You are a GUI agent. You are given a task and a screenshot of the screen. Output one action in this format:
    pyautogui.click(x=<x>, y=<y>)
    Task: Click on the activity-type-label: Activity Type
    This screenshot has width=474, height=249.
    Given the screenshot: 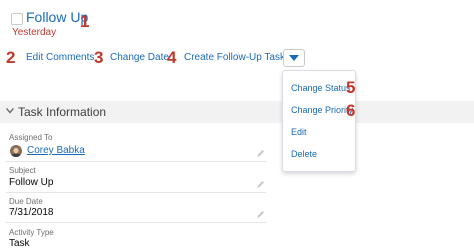 What is the action you would take?
    pyautogui.click(x=31, y=232)
    